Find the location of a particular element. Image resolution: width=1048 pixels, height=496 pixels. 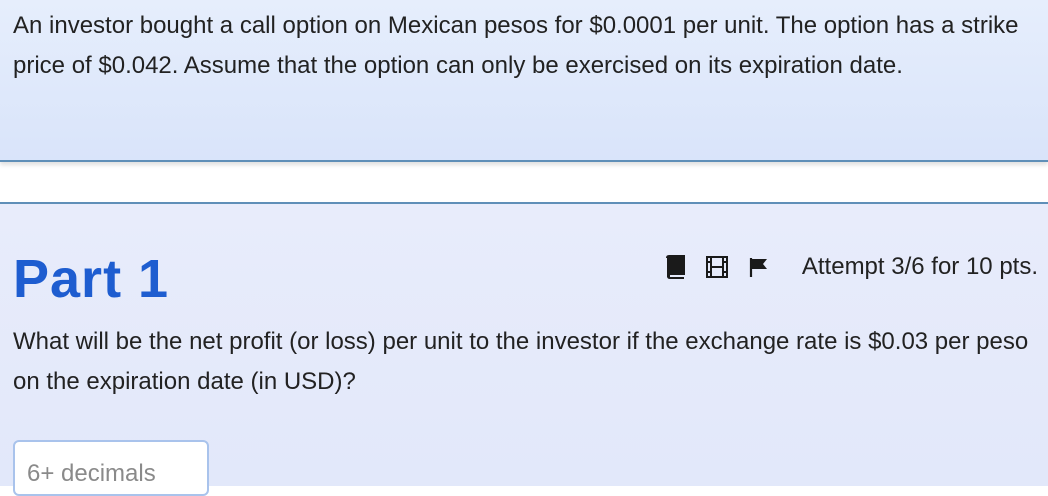

part-title: Part 1 is located at coordinates (91, 279).